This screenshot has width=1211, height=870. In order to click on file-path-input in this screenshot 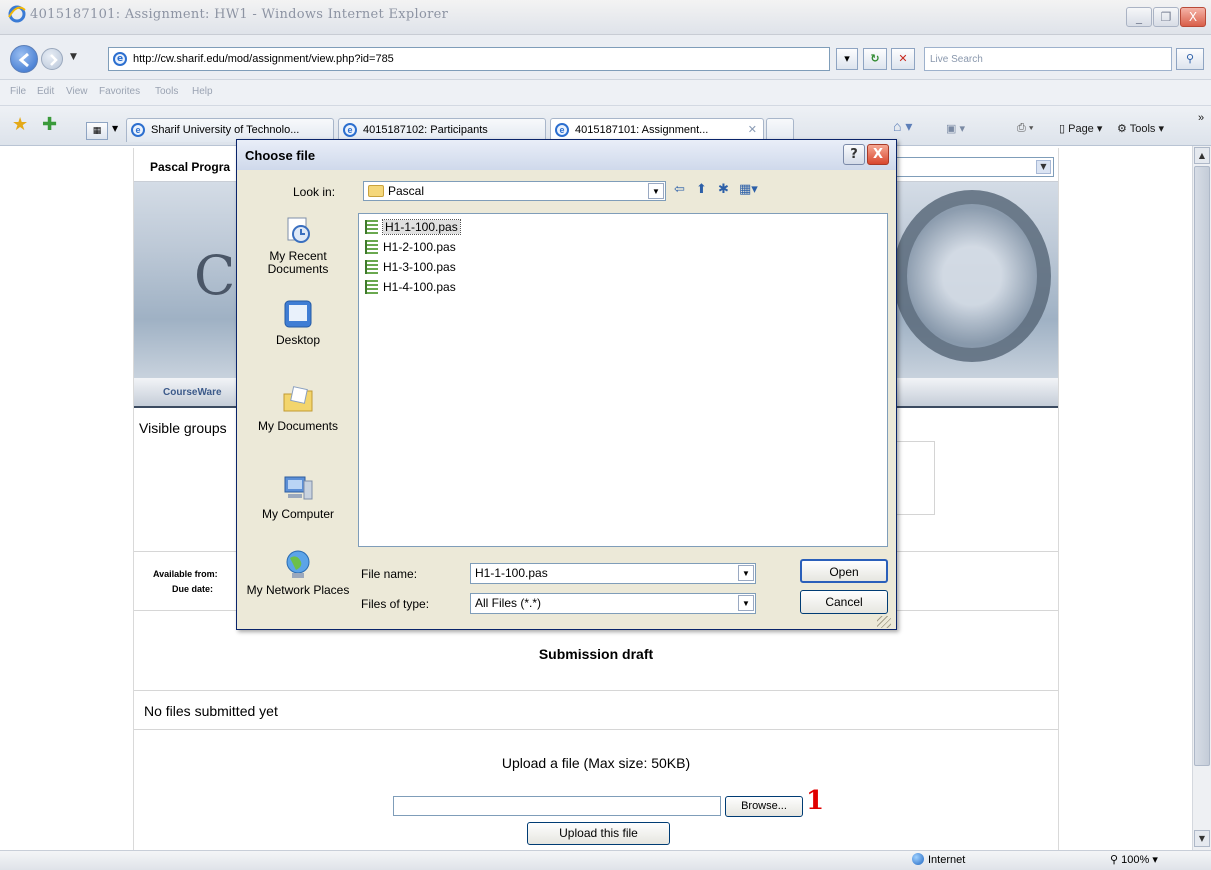, I will do `click(557, 806)`.